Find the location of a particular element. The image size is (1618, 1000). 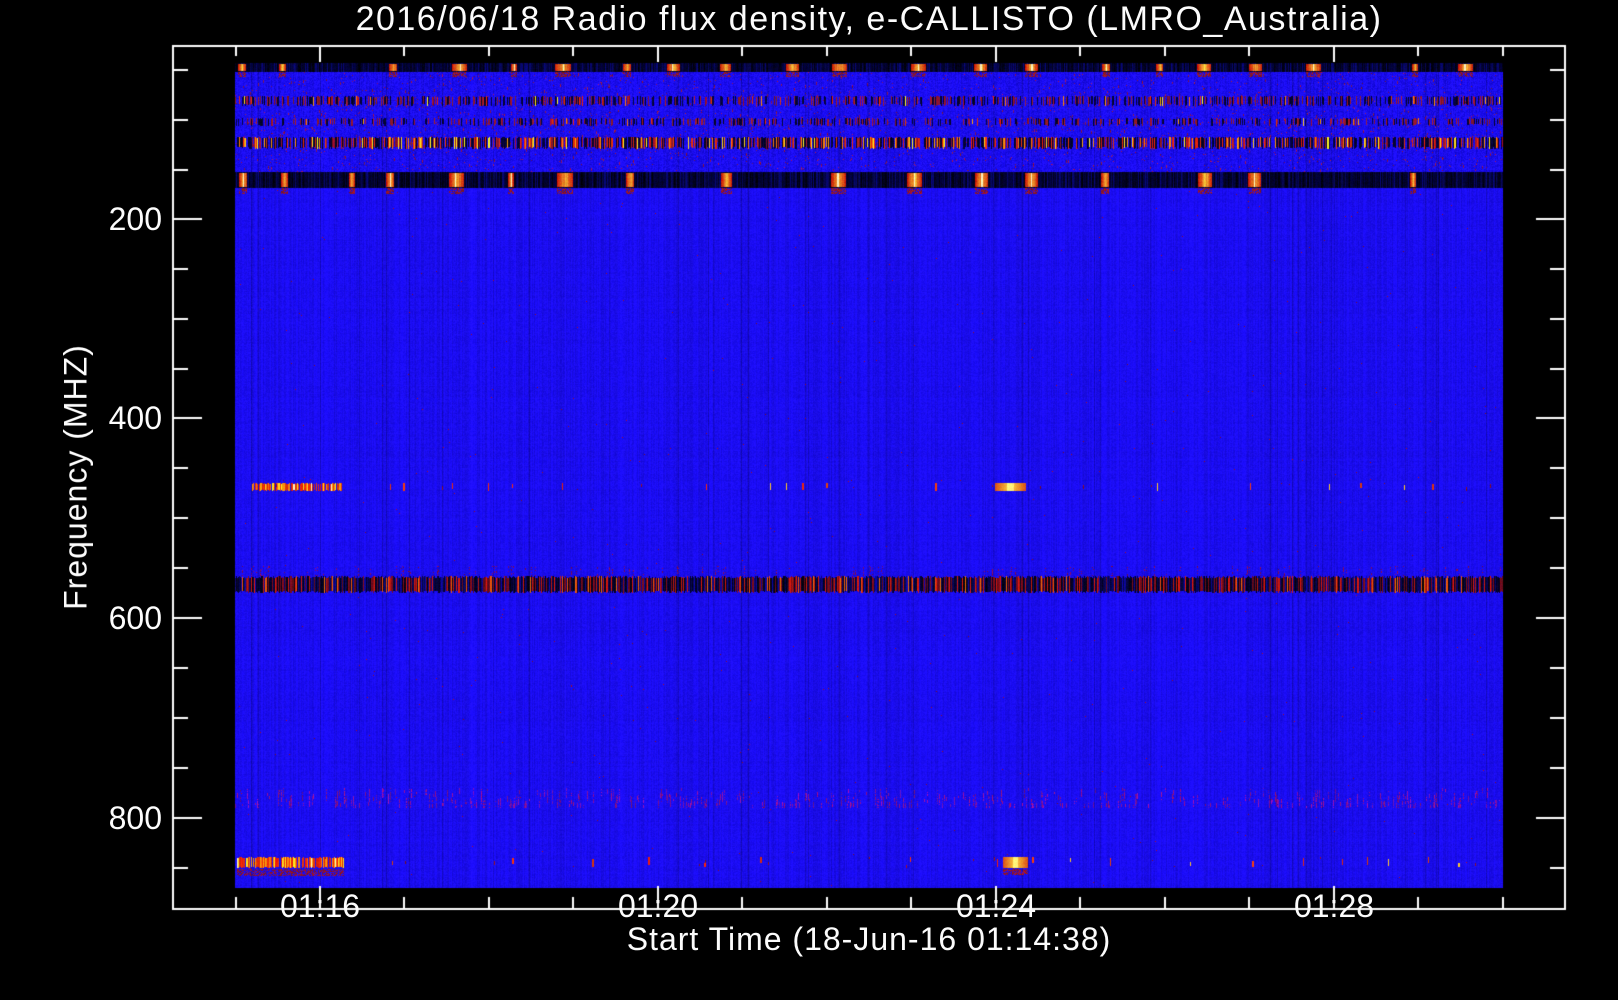

x-axis-label: Start Time (18-Jun-16 01:14:38) is located at coordinates (869, 939).